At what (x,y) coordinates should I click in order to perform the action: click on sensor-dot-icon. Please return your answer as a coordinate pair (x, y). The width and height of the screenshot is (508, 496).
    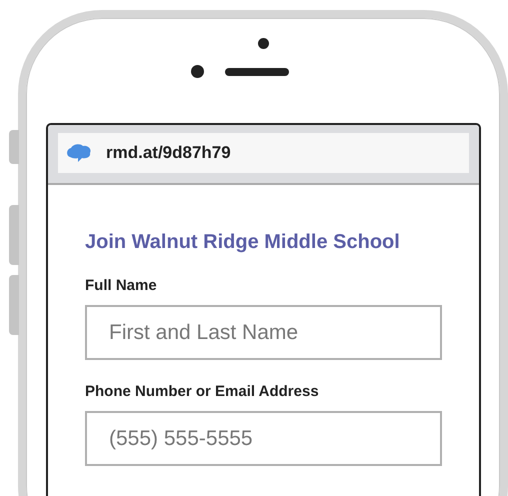
    Looking at the image, I should click on (197, 71).